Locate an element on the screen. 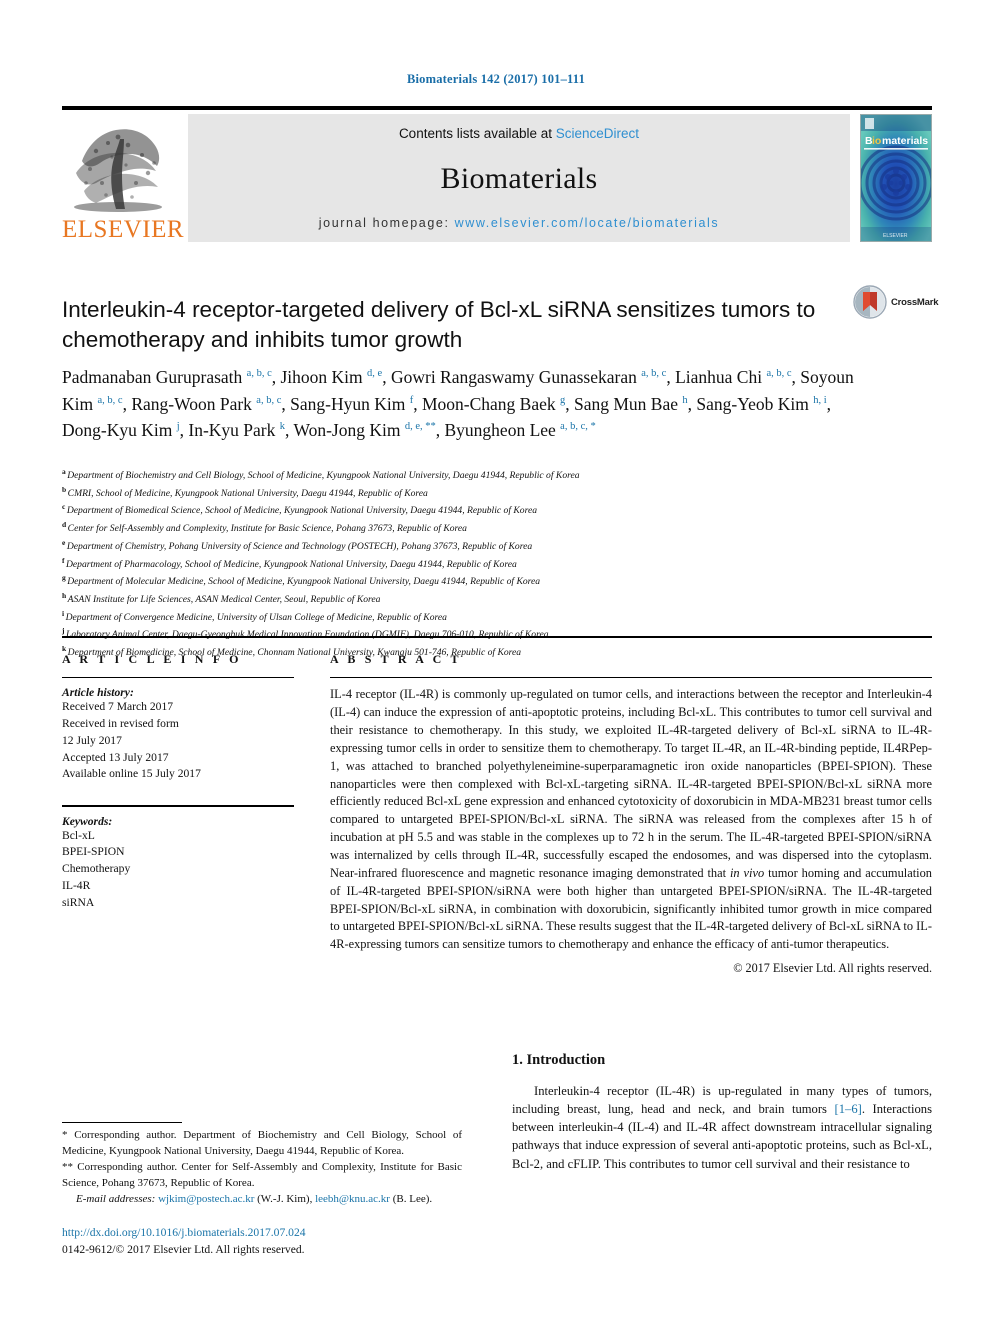 Image resolution: width=992 pixels, height=1323 pixels. abstract-divider is located at coordinates (631, 678).